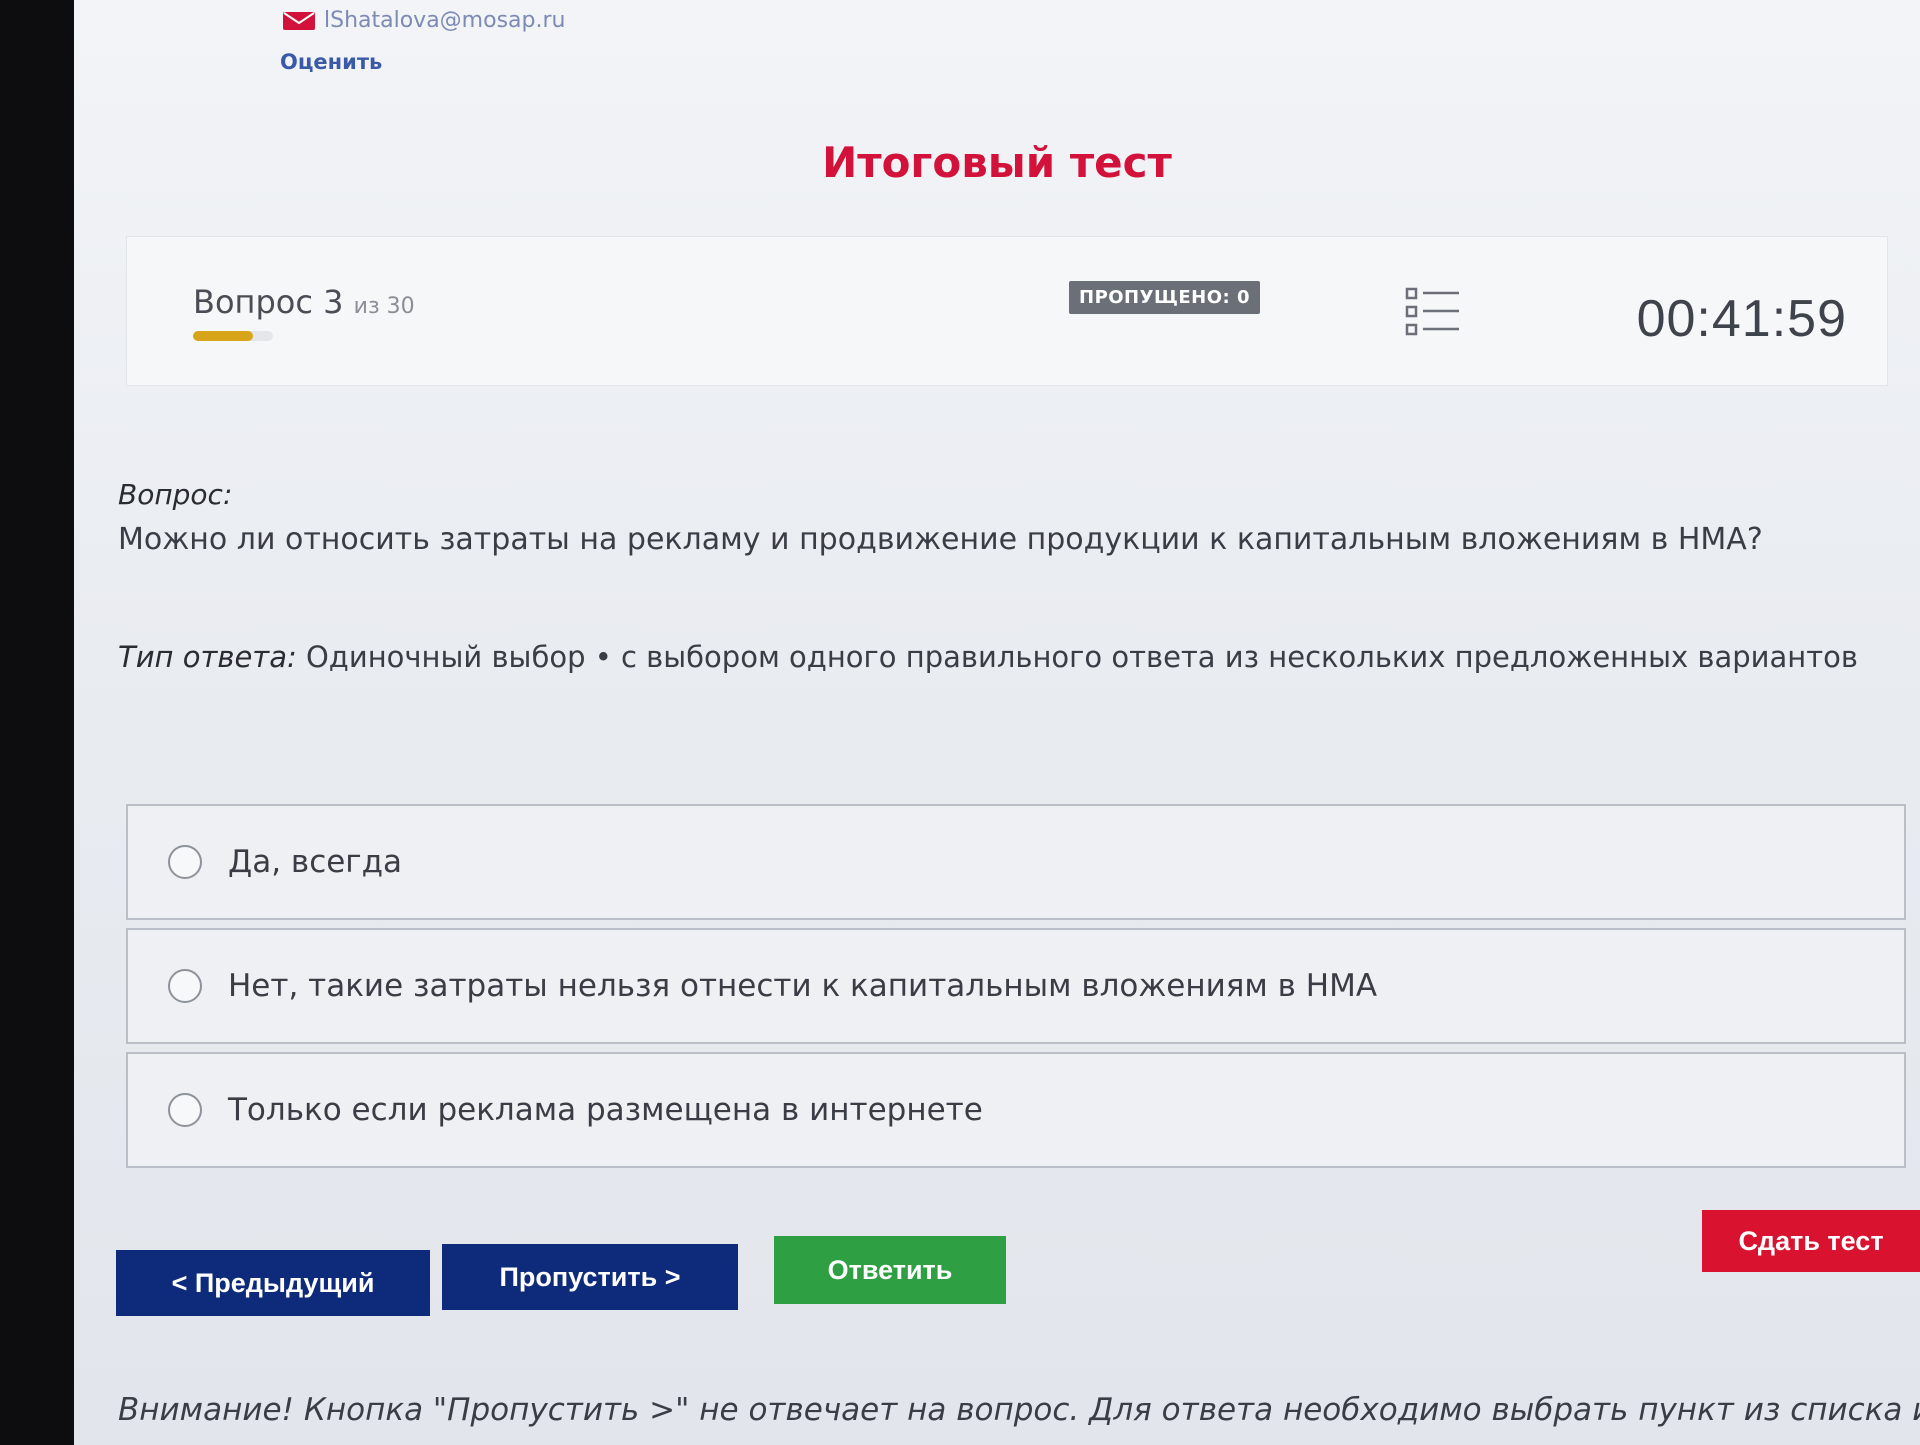 The image size is (1920, 1445). I want to click on question-counter: Вопрос 3 из 30, so click(304, 302).